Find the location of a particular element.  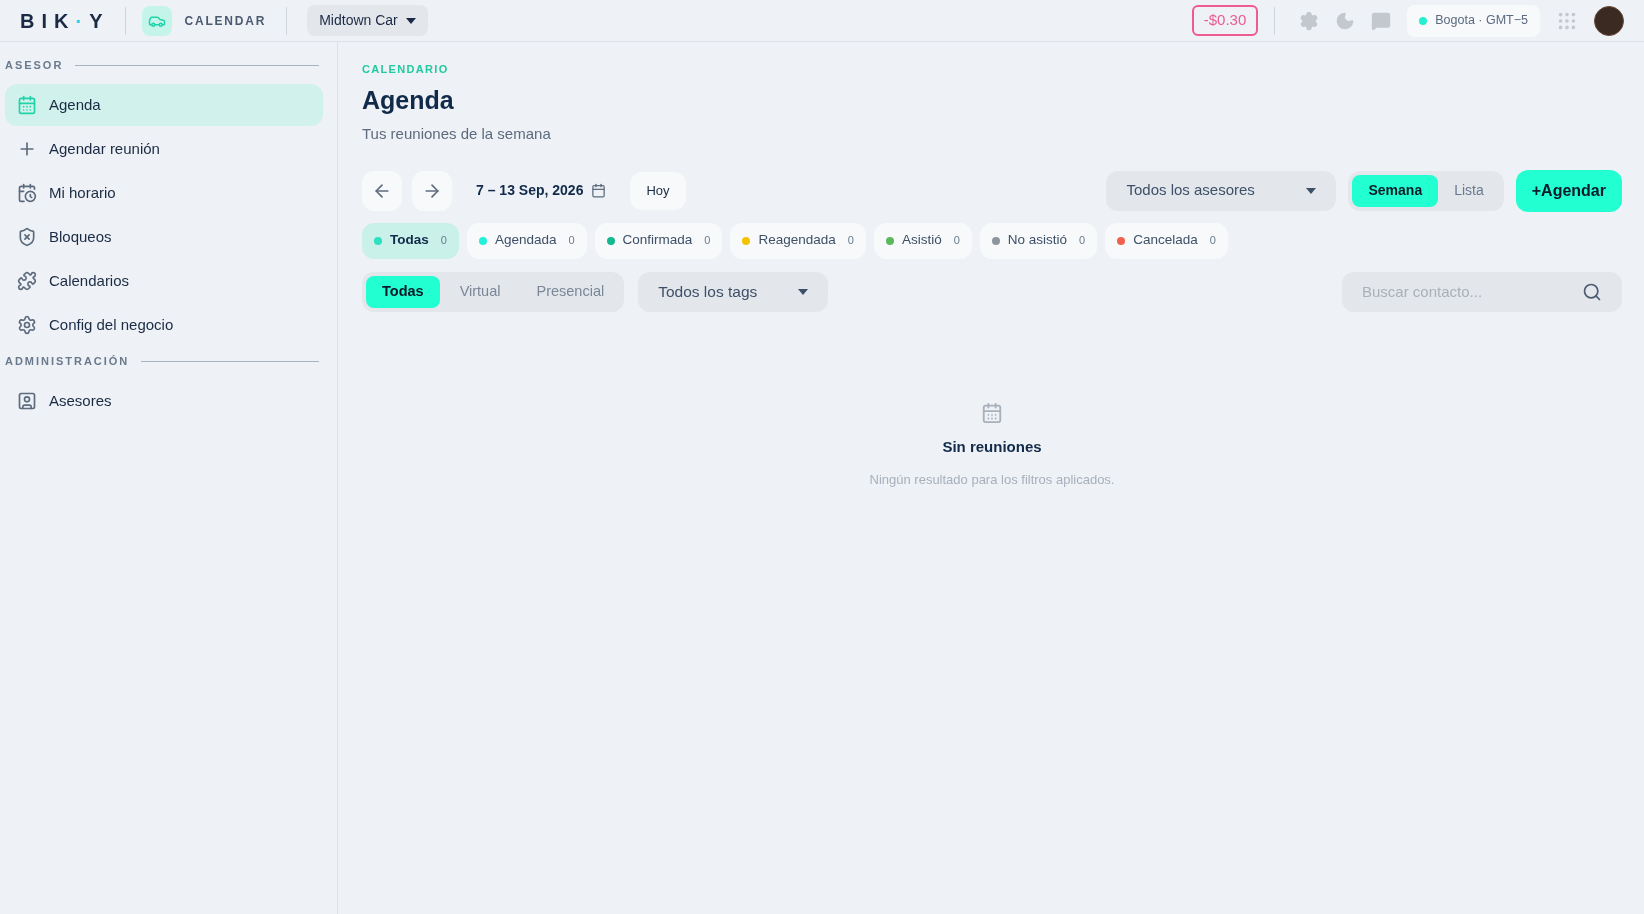

gear-icon is located at coordinates (27, 325).